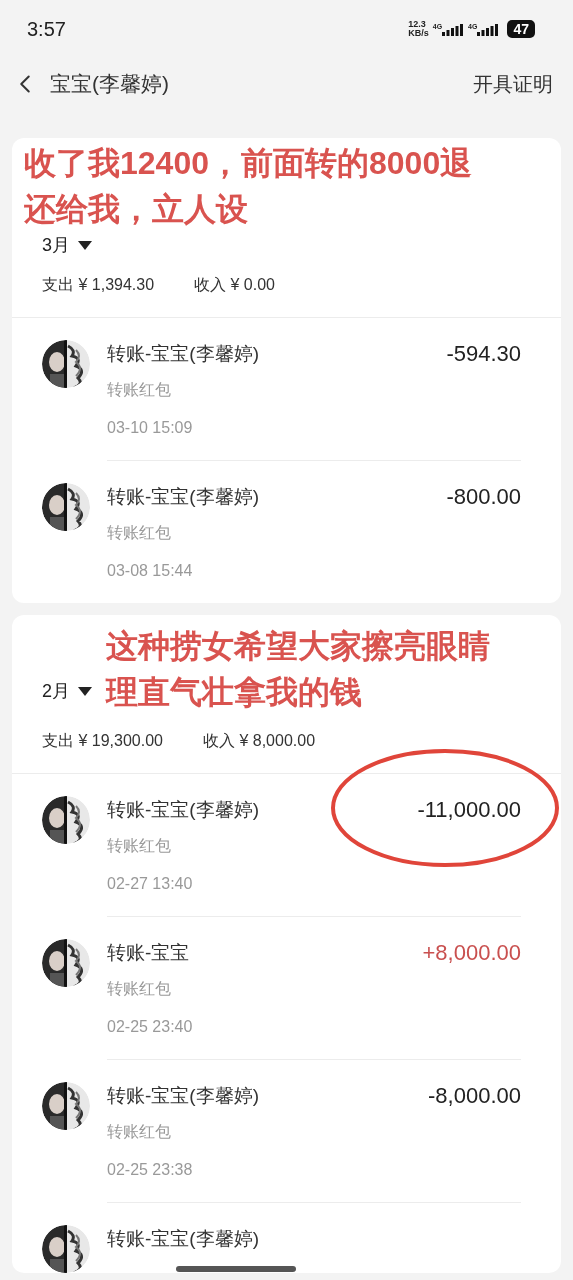 The image size is (573, 1280). Describe the element at coordinates (259, 741) in the screenshot. I see `income-total: 收入 ¥ 8,000.00` at that location.